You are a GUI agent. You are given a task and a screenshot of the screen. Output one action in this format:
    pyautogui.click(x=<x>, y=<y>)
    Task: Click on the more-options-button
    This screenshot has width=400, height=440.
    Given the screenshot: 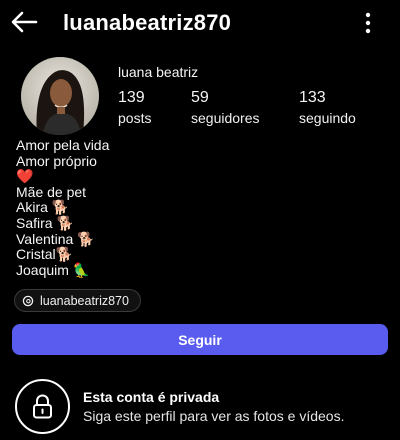 What is the action you would take?
    pyautogui.click(x=368, y=23)
    